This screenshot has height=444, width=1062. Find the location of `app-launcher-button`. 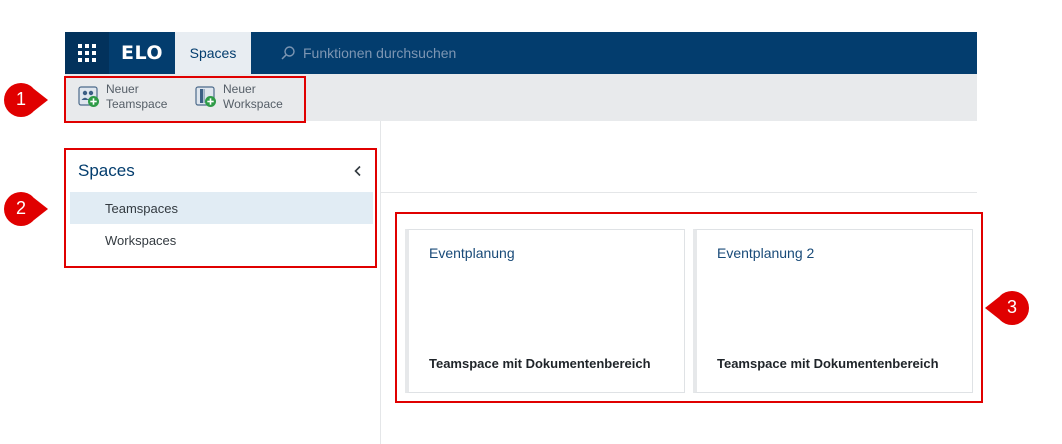

app-launcher-button is located at coordinates (87, 53).